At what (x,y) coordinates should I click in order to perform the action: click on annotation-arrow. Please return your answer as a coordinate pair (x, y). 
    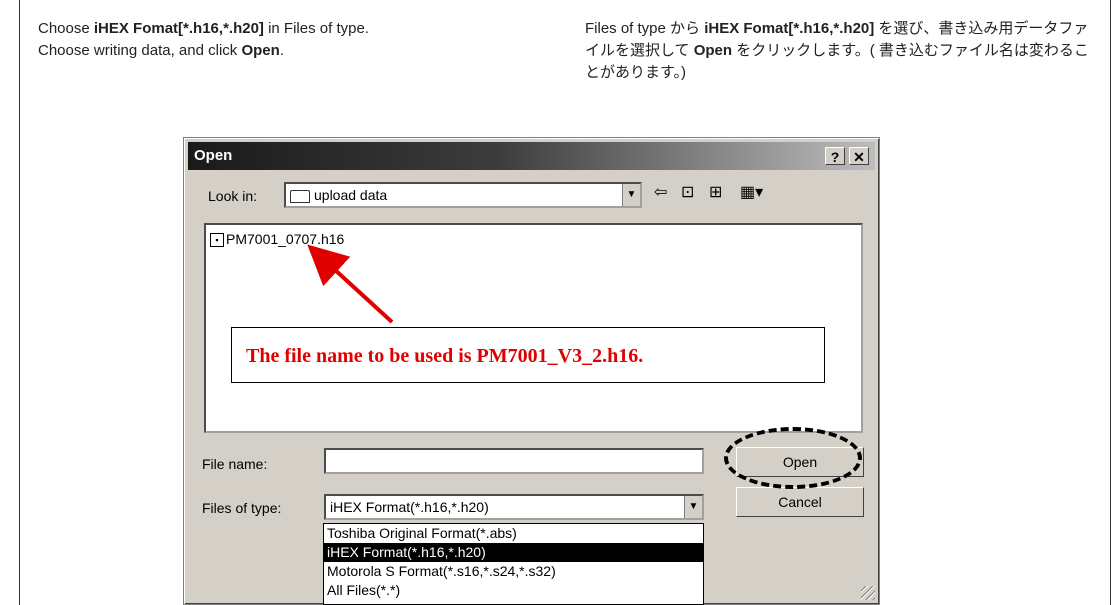
    Looking at the image, I should click on (350, 284).